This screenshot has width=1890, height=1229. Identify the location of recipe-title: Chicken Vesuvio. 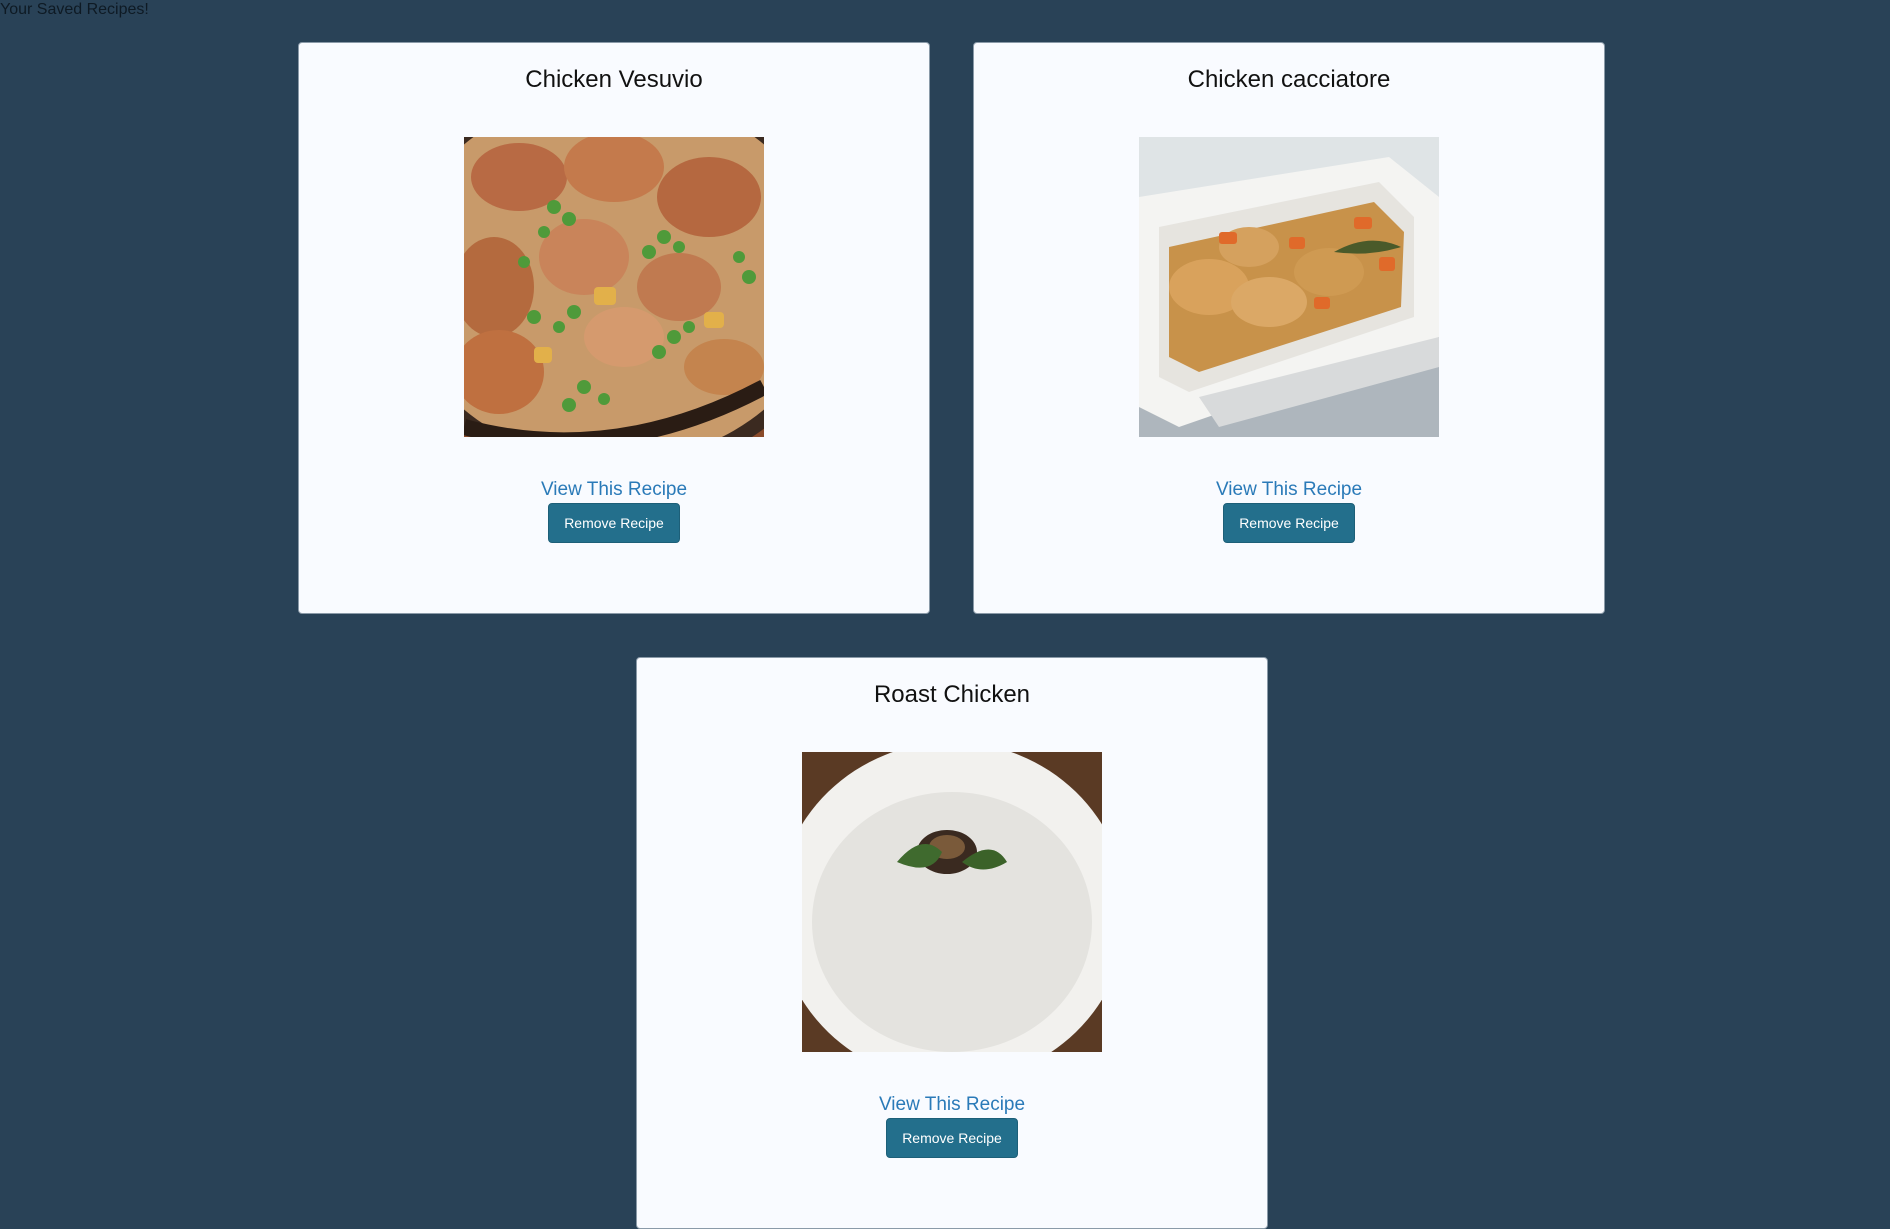
(614, 79).